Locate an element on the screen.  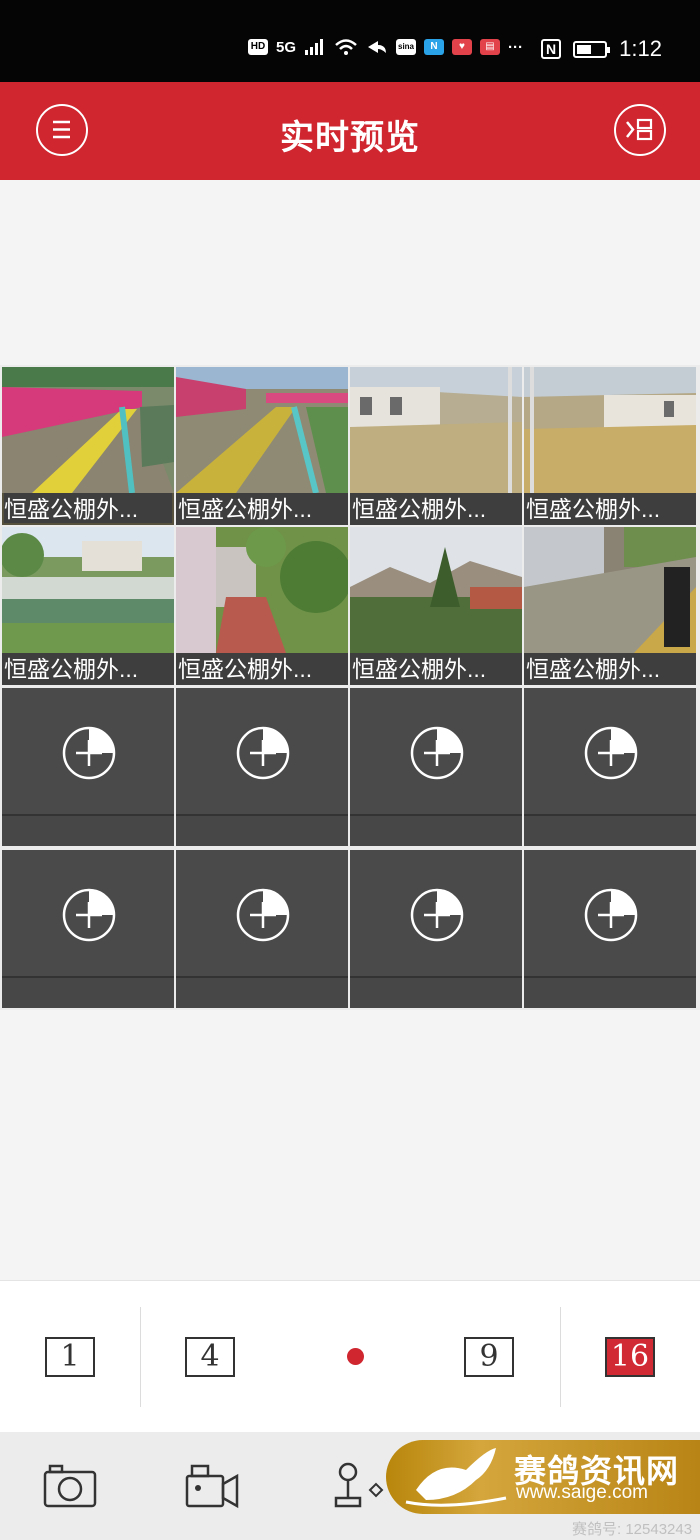
app-heart-icon: ♥ is located at coordinates (462, 47).